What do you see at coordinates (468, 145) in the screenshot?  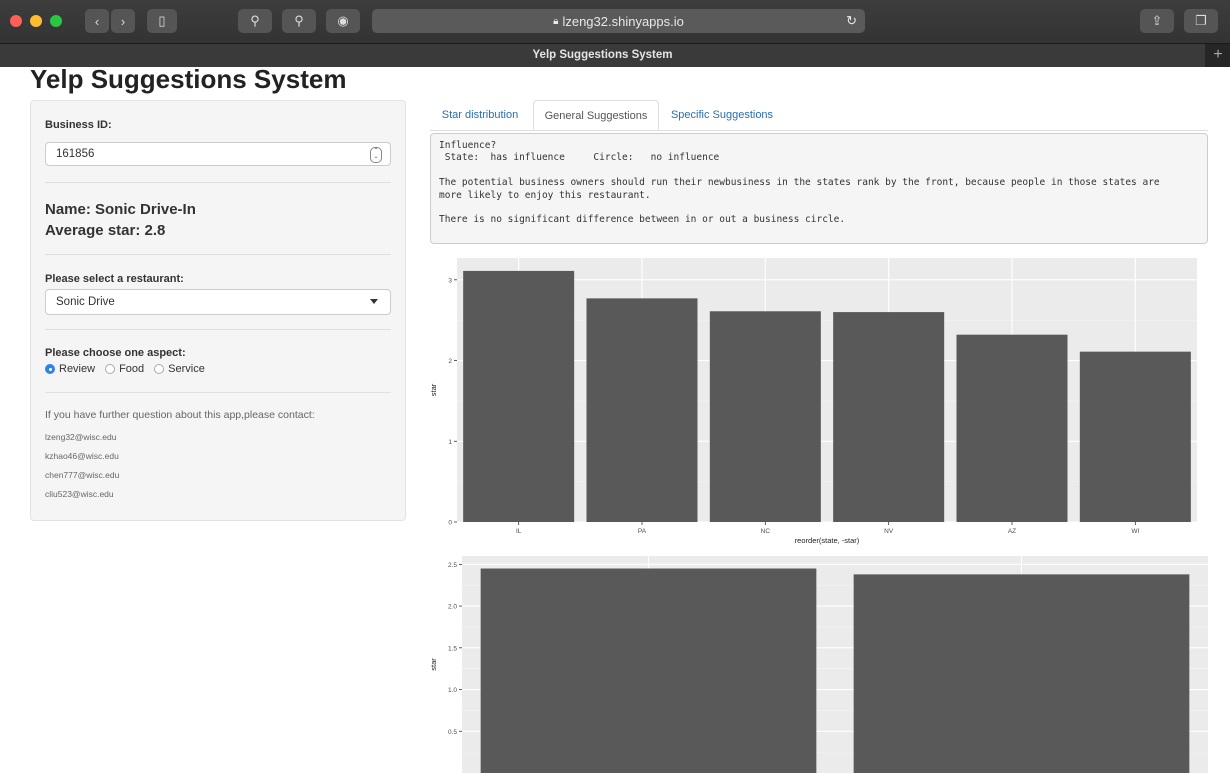 I see `output-line: Influence?` at bounding box center [468, 145].